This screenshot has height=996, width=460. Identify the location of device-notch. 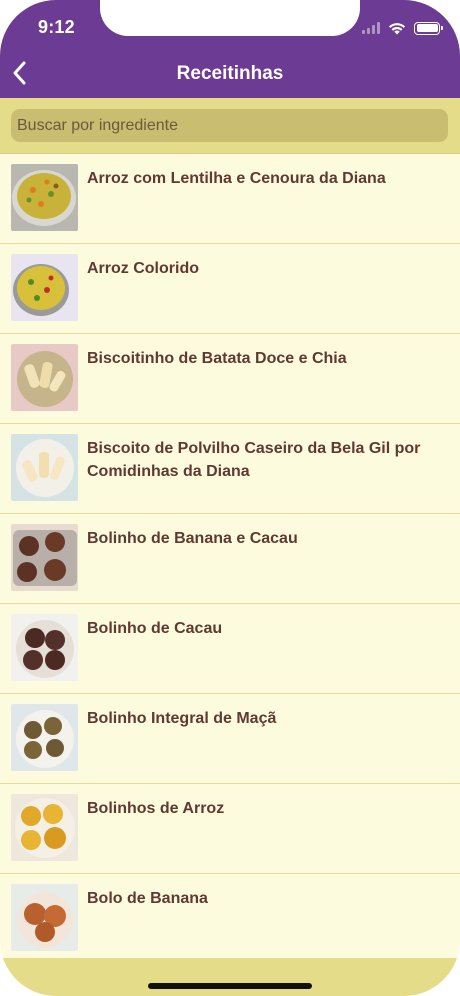
(230, 18).